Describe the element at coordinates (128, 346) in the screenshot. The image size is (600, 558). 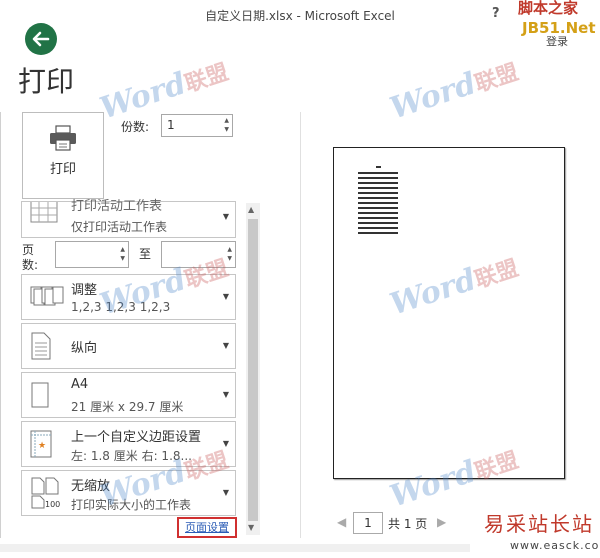
I see `orientation-dropdown: 纵向 ▼` at that location.